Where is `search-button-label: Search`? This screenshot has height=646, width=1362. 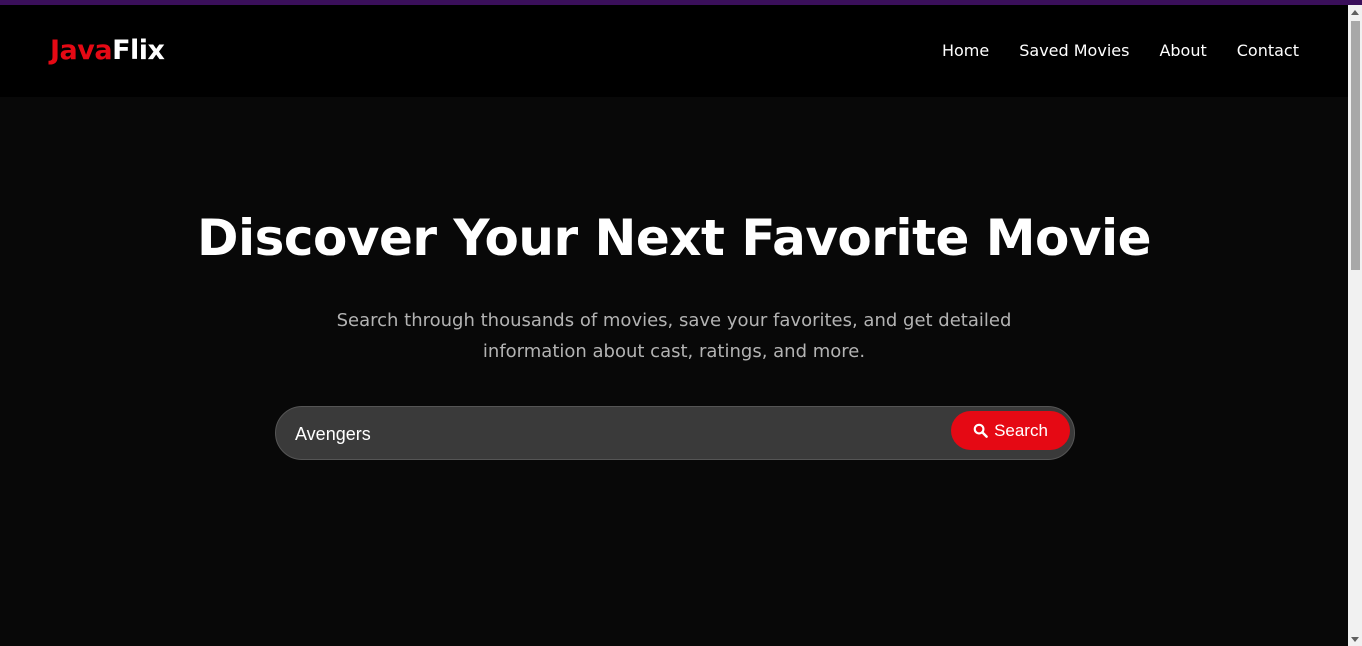 search-button-label: Search is located at coordinates (1021, 430).